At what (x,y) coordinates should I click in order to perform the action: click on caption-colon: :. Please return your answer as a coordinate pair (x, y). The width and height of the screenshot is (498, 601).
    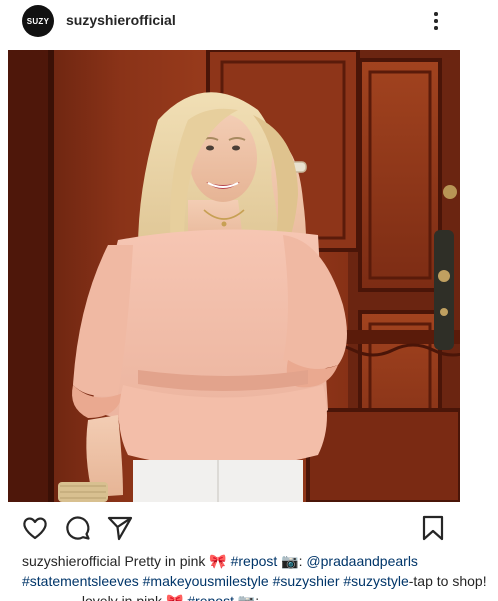
    Looking at the image, I should click on (300, 561).